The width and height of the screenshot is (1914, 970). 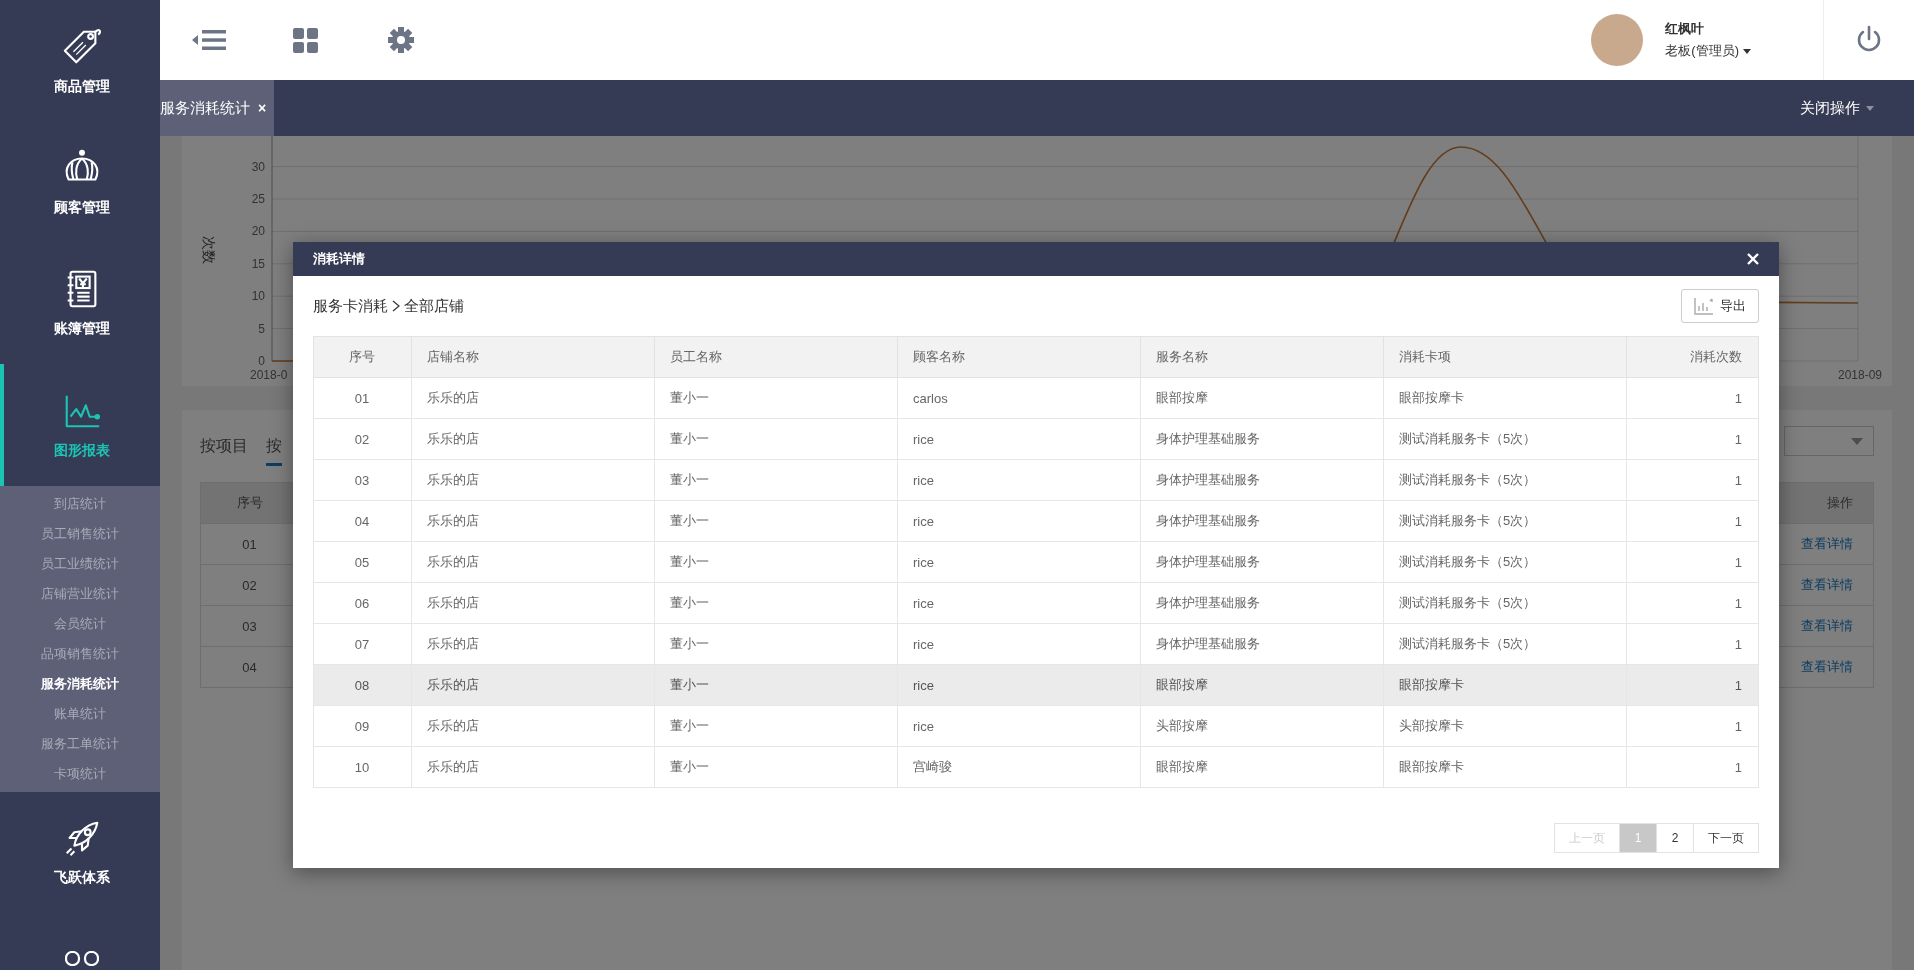 What do you see at coordinates (258, 166) in the screenshot?
I see `axis-tick-label: 30` at bounding box center [258, 166].